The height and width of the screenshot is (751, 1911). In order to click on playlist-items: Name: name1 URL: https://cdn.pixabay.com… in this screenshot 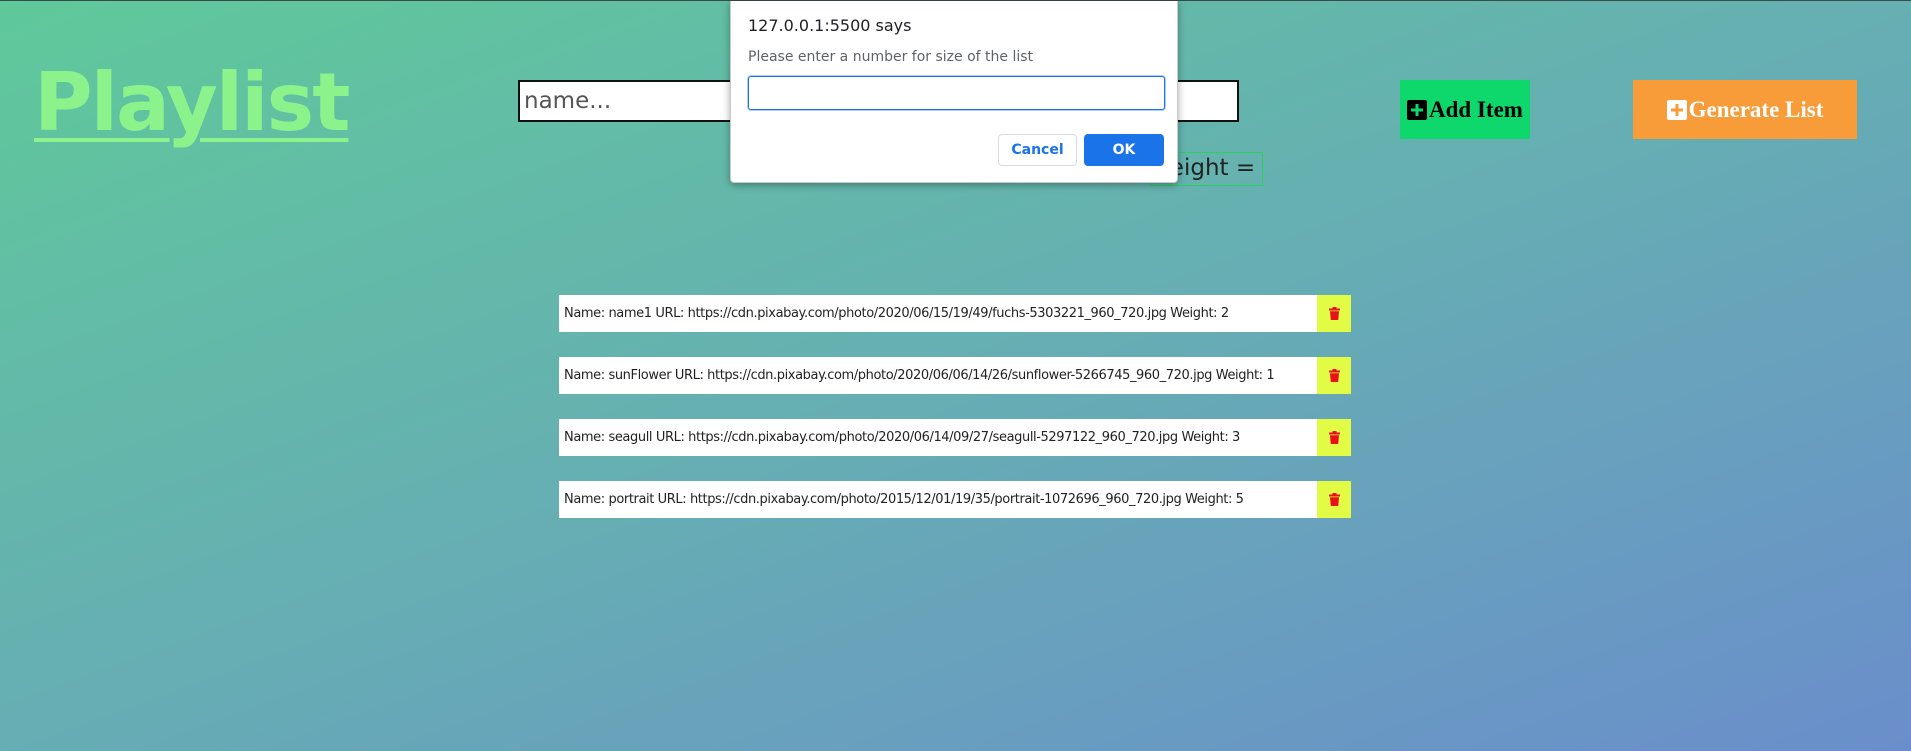, I will do `click(955, 419)`.